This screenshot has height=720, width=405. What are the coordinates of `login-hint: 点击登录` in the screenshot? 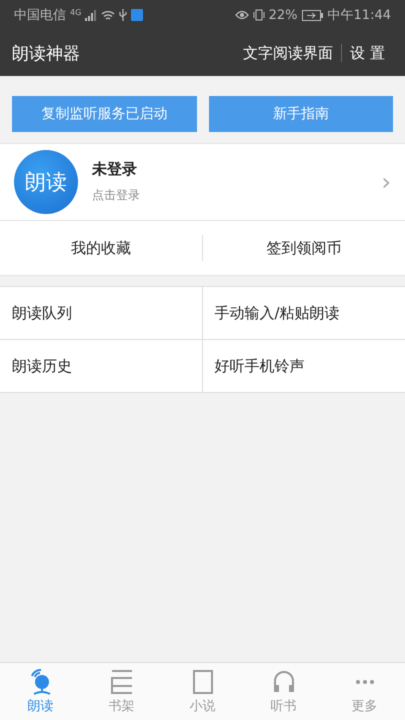 It's located at (116, 195).